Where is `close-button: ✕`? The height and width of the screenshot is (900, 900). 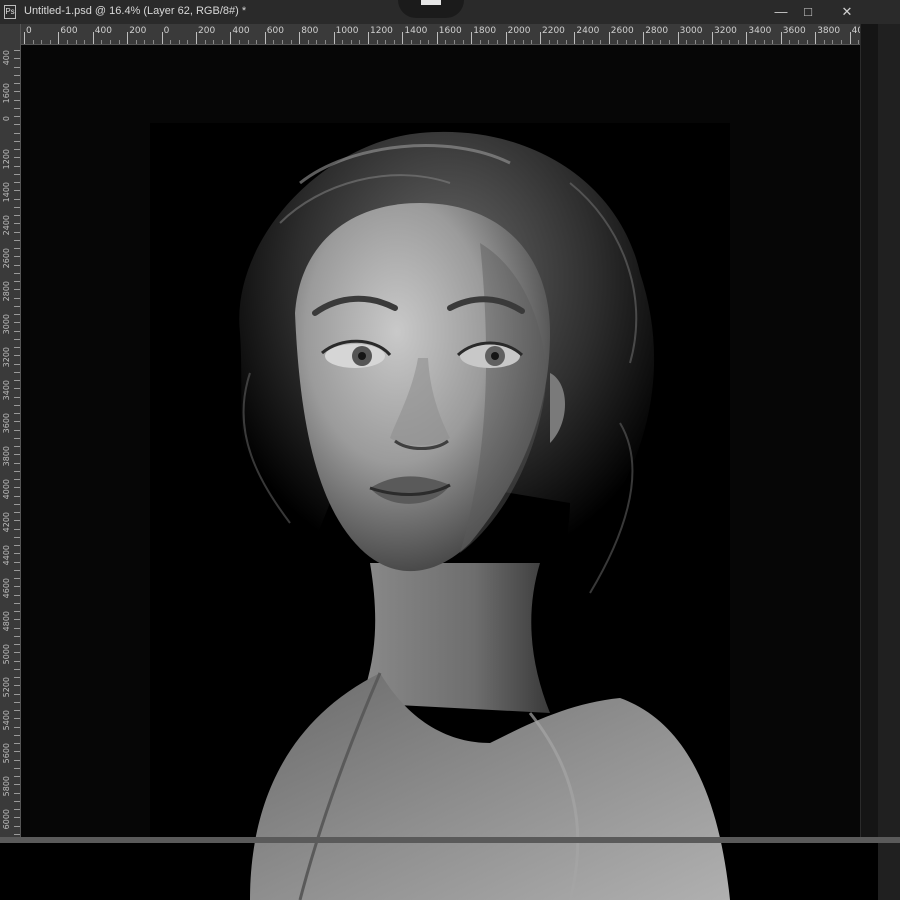 close-button: ✕ is located at coordinates (847, 12).